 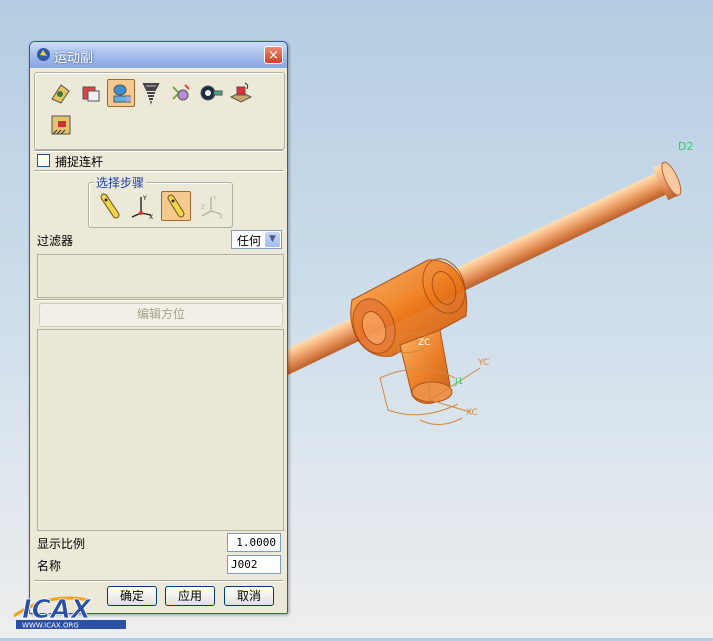 I want to click on joint-list, so click(x=160, y=430).